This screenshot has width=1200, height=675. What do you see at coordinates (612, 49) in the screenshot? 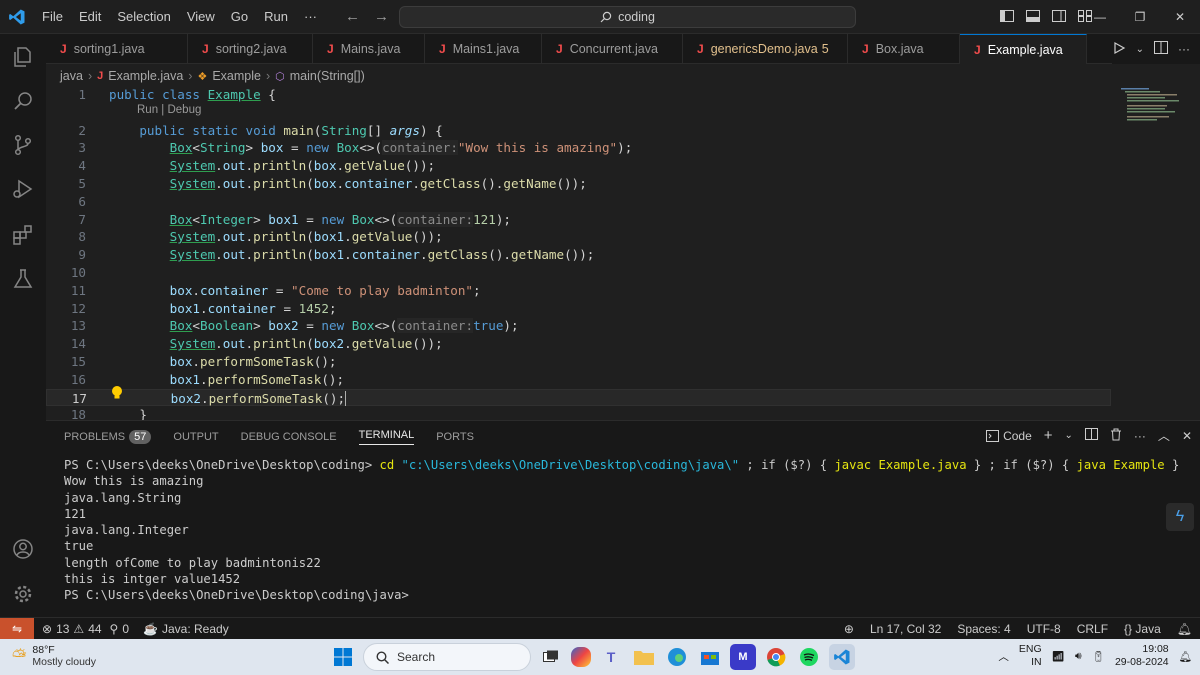
I see `tab-concurrent: J Concurrent.java` at bounding box center [612, 49].